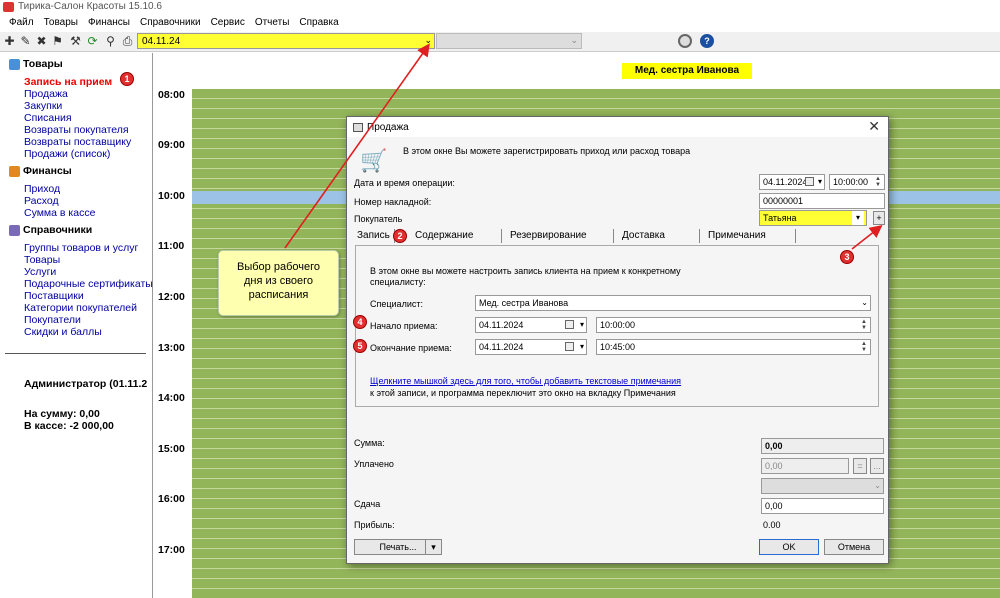 This screenshot has width=1000, height=598. I want to click on sidebar-item-suppliers: Поставщики, so click(54, 296).